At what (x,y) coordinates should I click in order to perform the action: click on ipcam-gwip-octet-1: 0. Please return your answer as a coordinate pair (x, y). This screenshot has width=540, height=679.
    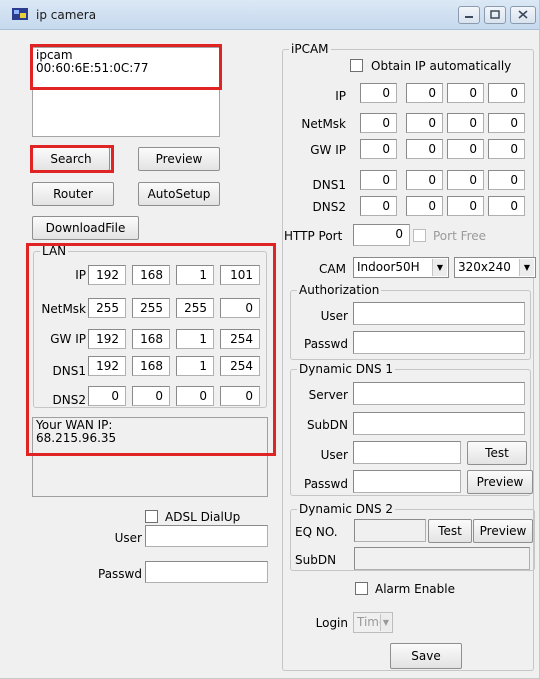
    Looking at the image, I should click on (378, 149).